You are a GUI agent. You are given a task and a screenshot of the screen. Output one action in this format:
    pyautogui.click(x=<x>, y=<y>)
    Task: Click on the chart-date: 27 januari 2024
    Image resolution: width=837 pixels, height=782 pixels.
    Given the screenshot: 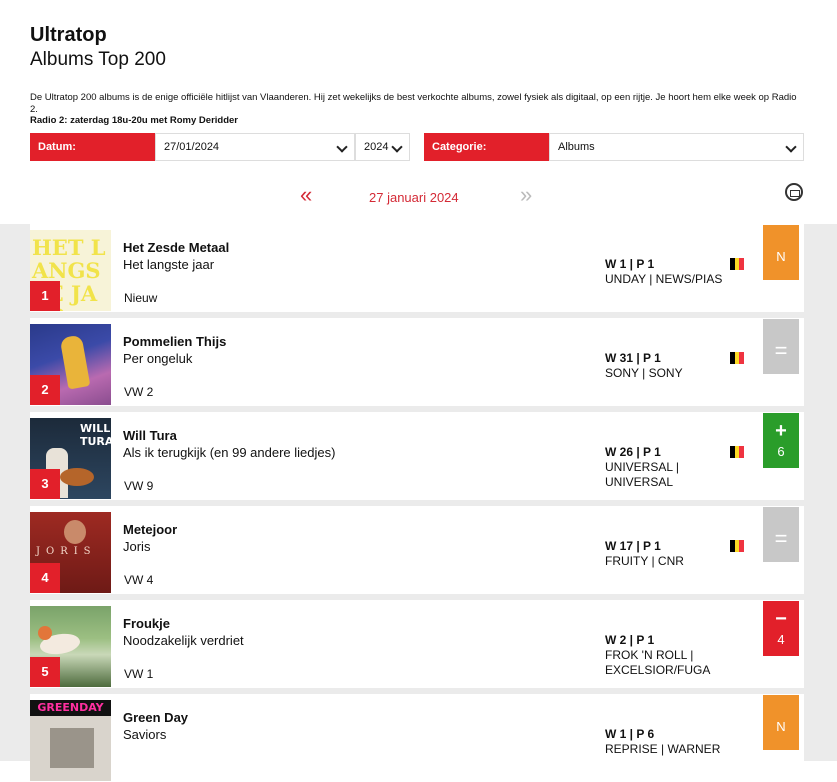 What is the action you would take?
    pyautogui.click(x=414, y=197)
    